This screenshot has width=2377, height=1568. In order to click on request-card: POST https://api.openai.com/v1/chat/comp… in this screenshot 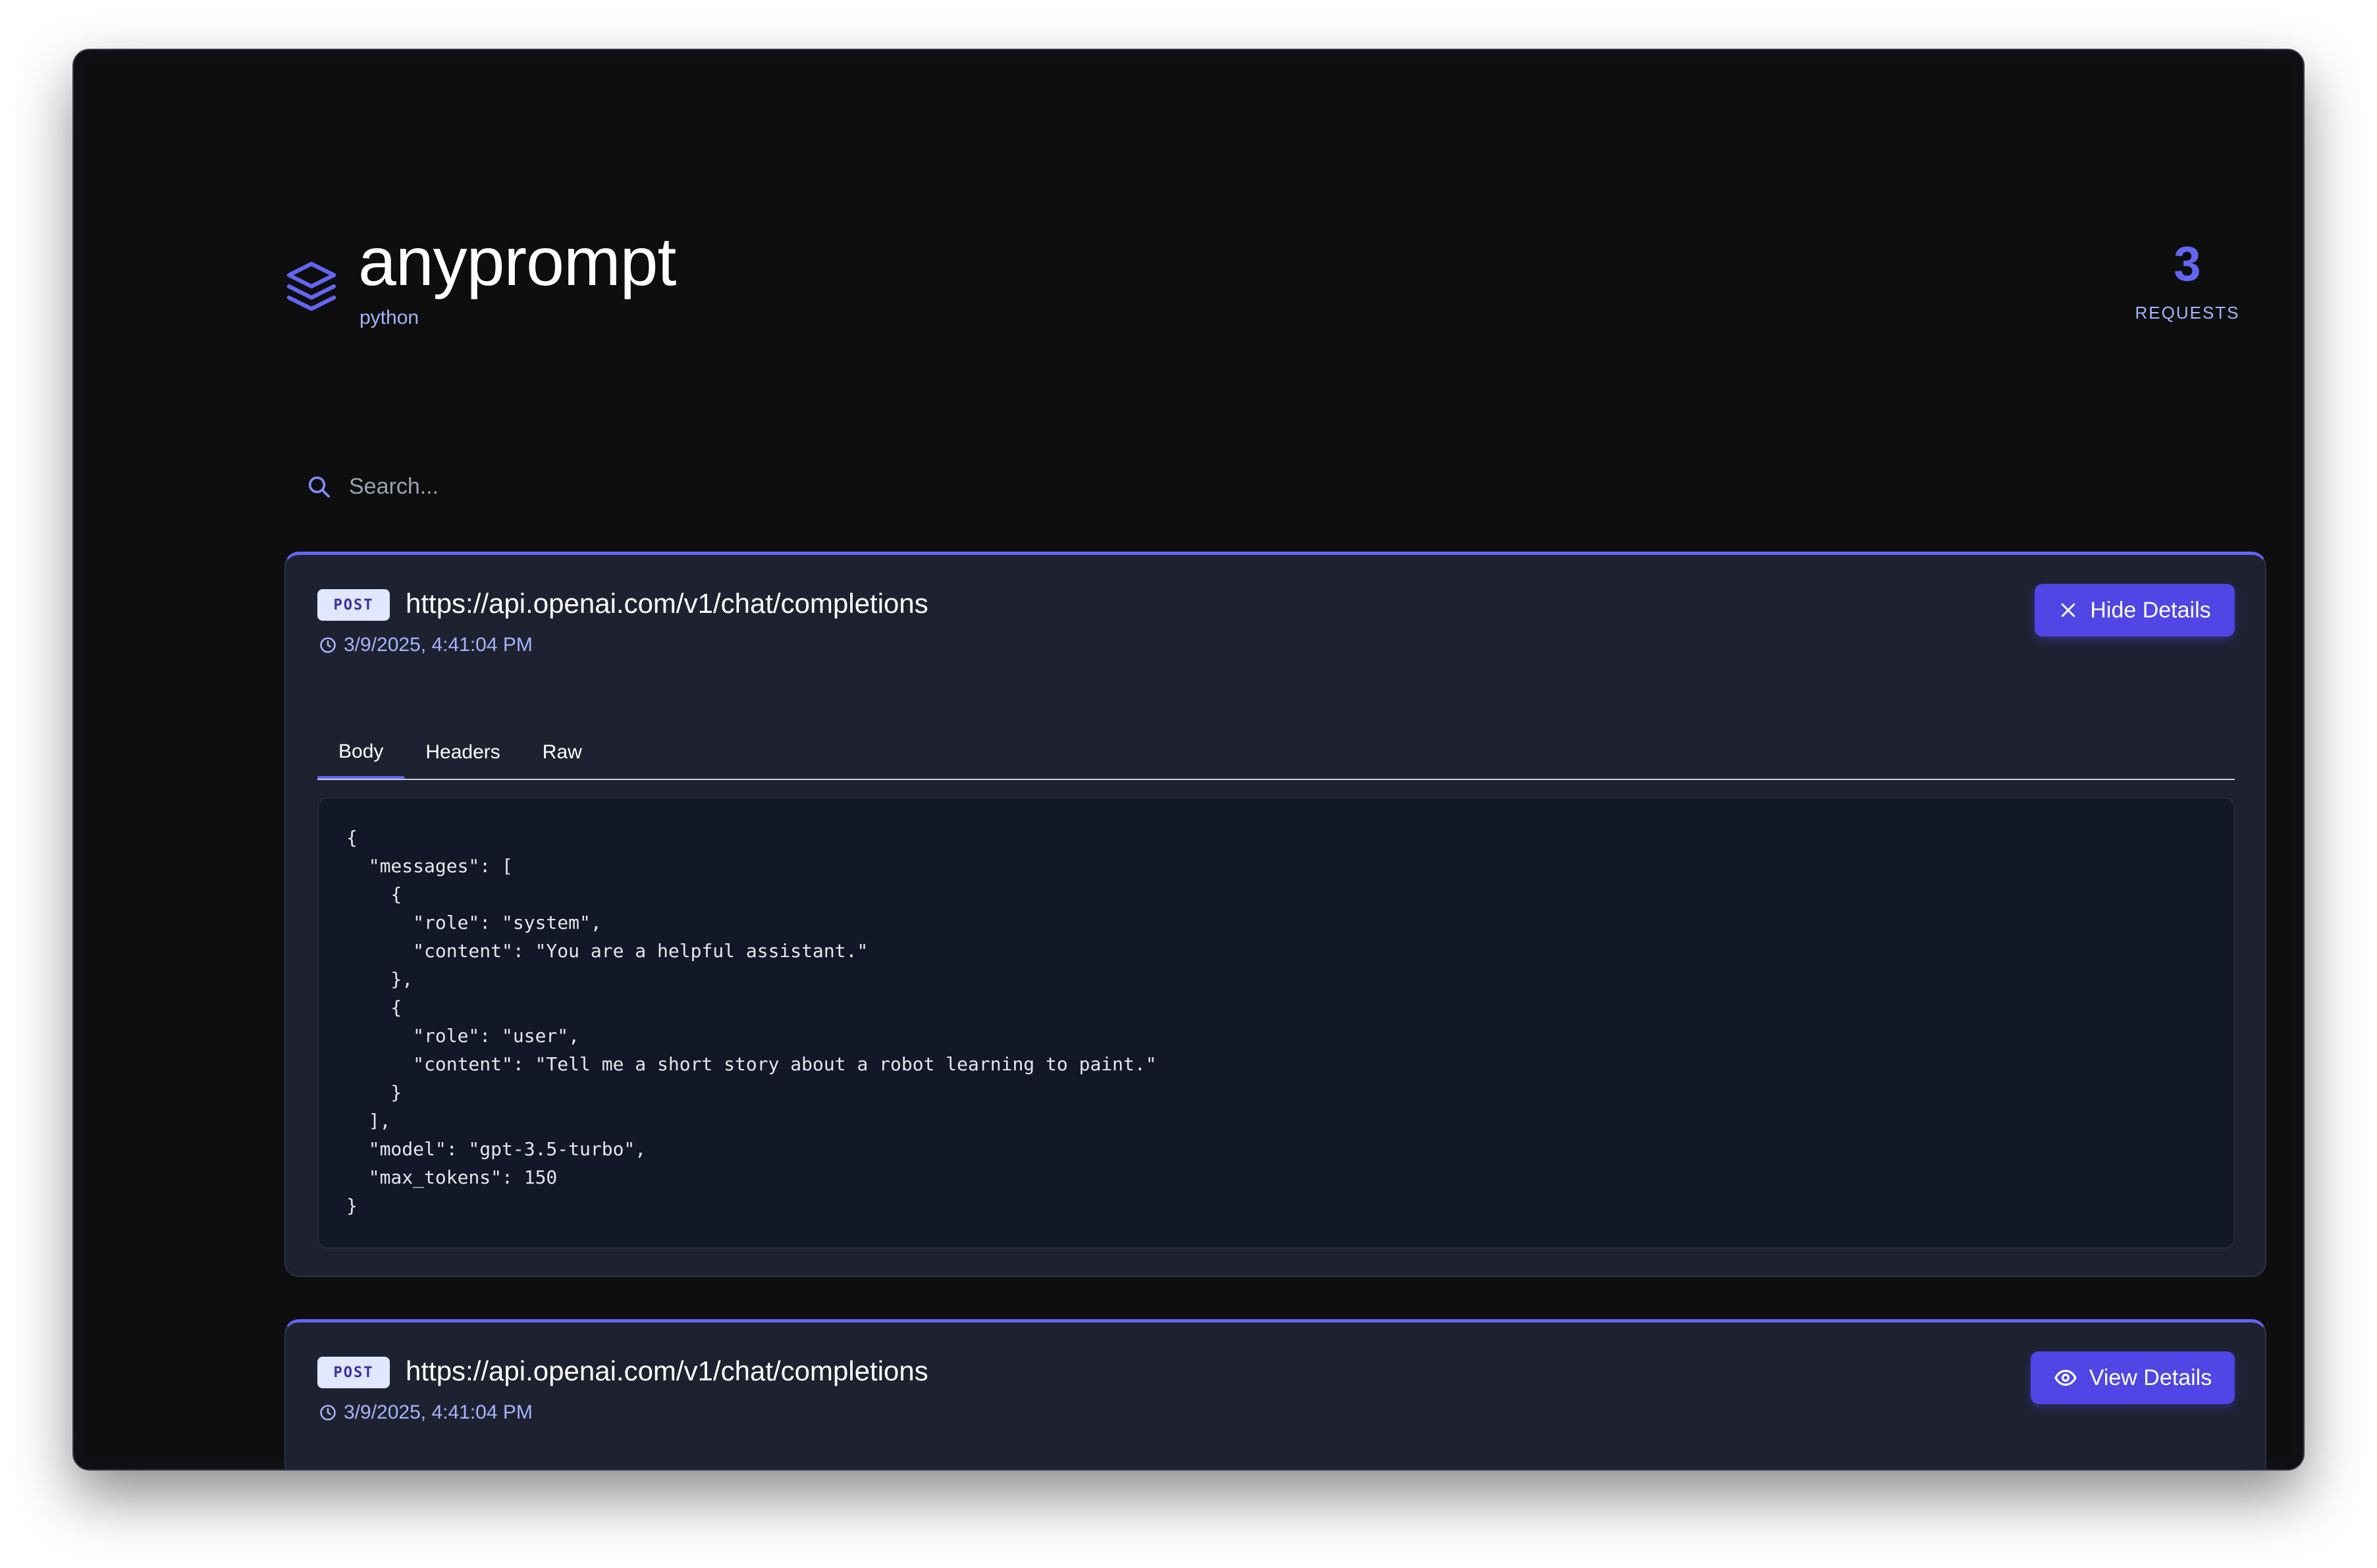, I will do `click(1275, 1394)`.